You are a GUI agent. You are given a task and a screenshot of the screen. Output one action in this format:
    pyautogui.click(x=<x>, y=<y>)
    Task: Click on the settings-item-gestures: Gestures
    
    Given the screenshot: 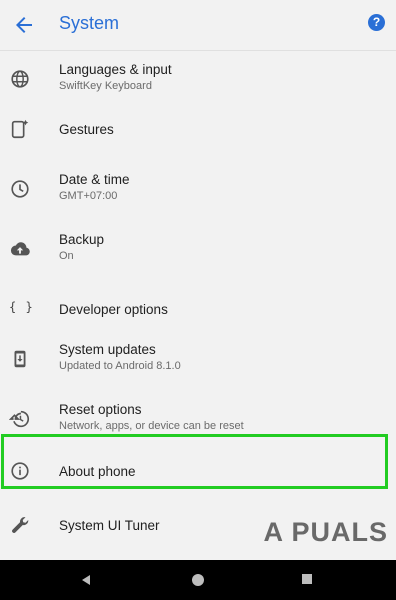 What is the action you would take?
    pyautogui.click(x=198, y=130)
    